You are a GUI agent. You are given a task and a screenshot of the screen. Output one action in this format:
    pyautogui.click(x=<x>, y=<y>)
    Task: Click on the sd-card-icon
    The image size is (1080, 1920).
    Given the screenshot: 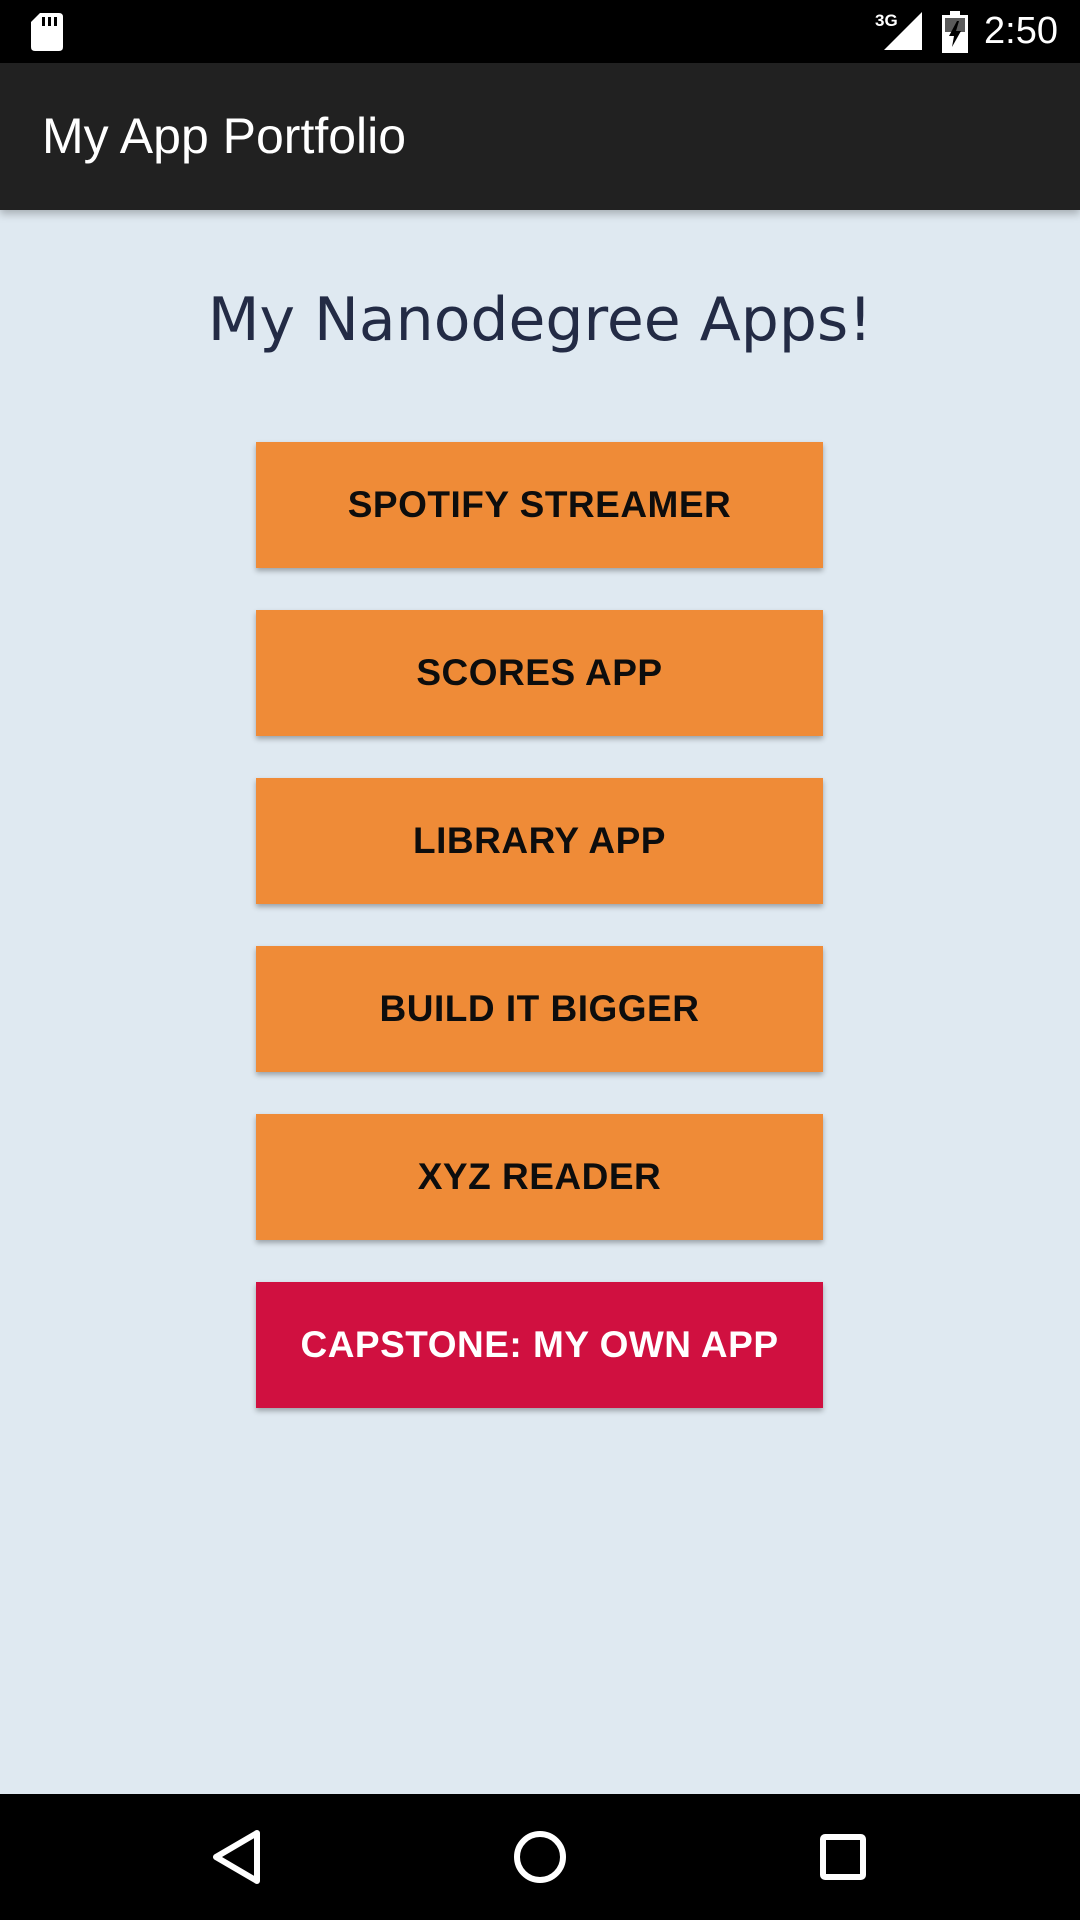 What is the action you would take?
    pyautogui.click(x=47, y=32)
    